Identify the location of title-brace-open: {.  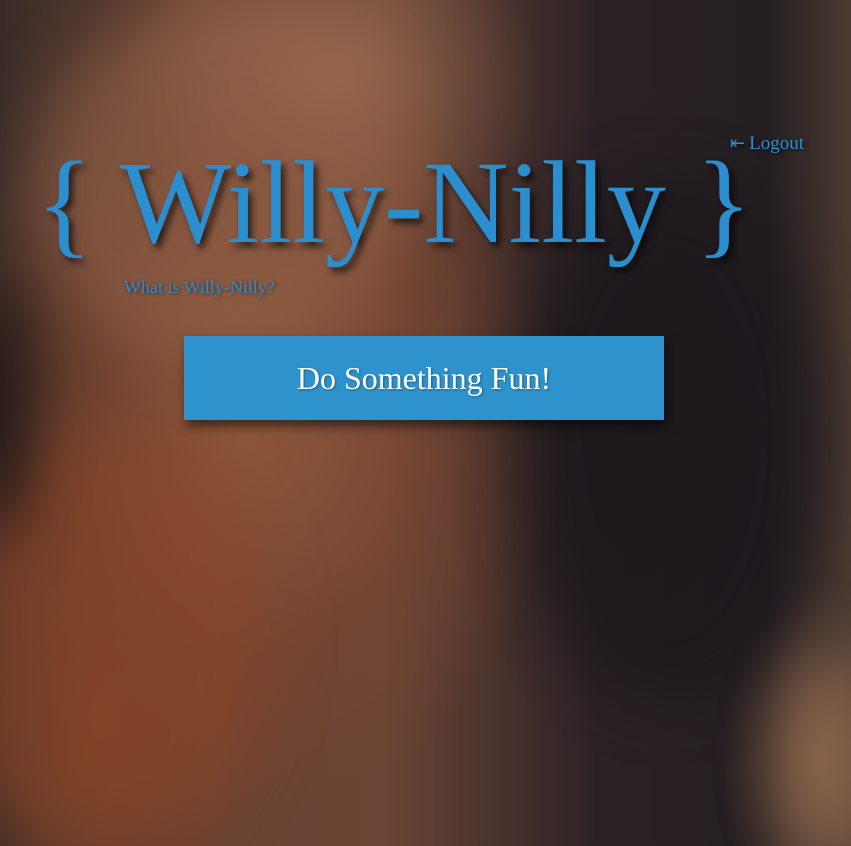
(64, 202).